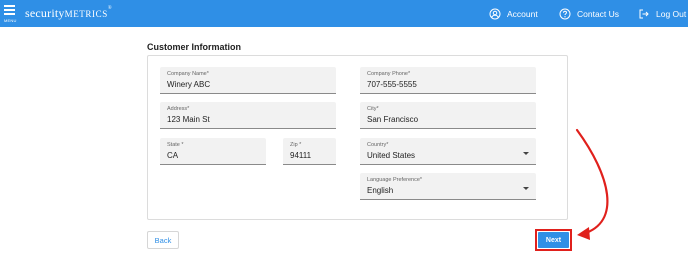  Describe the element at coordinates (393, 119) in the screenshot. I see `city-value: San Francisco` at that location.